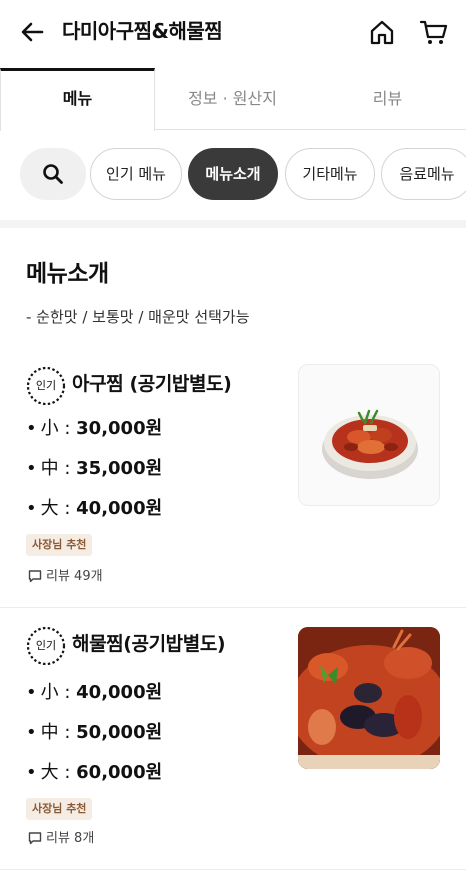 This screenshot has height=880, width=466. I want to click on price-row-large: • 大 : 40,000원, so click(94, 509).